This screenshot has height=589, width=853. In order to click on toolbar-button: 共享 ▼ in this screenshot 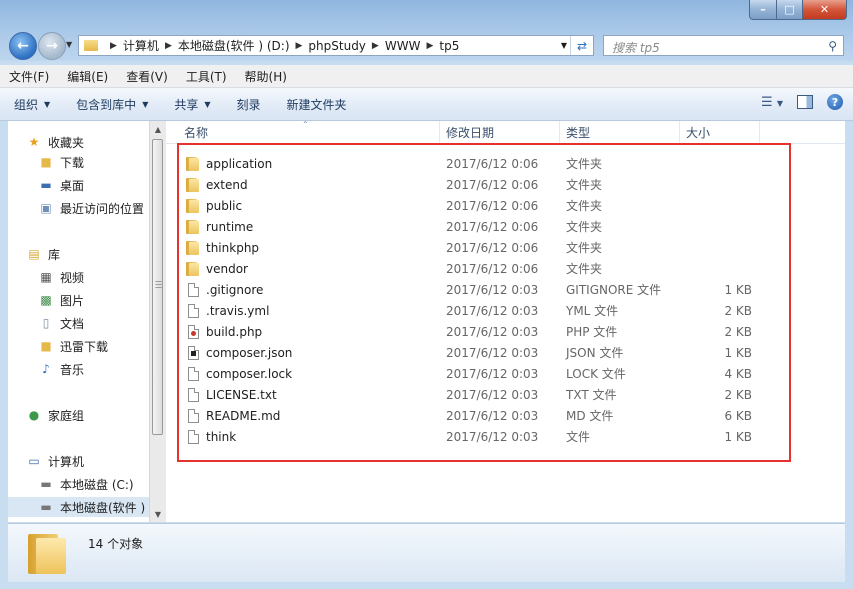, I will do `click(191, 104)`.